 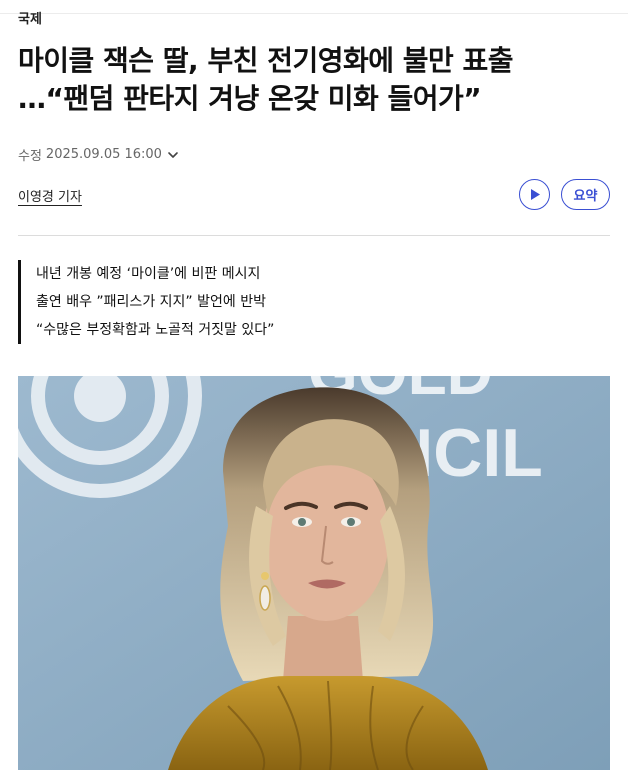 What do you see at coordinates (103, 154) in the screenshot?
I see `modified-timestamp: 2025.09.05 16:00` at bounding box center [103, 154].